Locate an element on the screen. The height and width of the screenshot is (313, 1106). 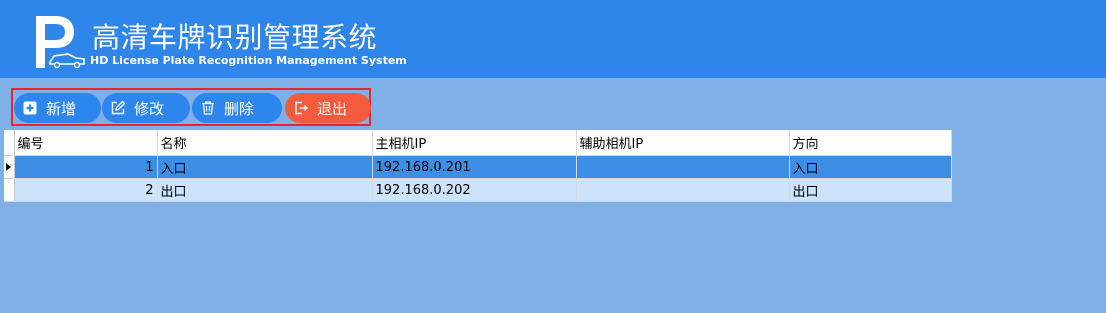
edit-button: 修改 is located at coordinates (146, 108).